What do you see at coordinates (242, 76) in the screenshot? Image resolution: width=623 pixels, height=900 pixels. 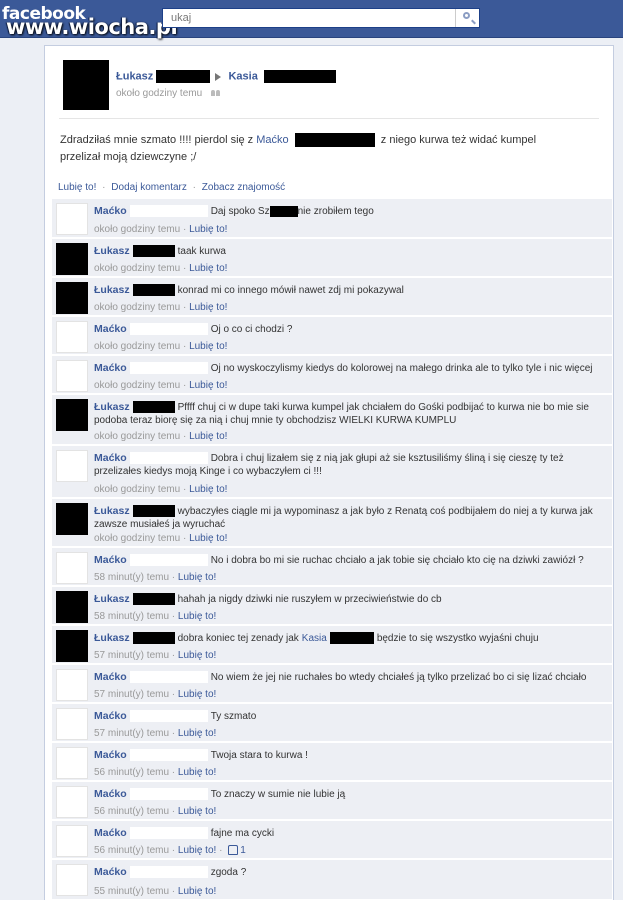 I see `post-recipient: Kasia` at bounding box center [242, 76].